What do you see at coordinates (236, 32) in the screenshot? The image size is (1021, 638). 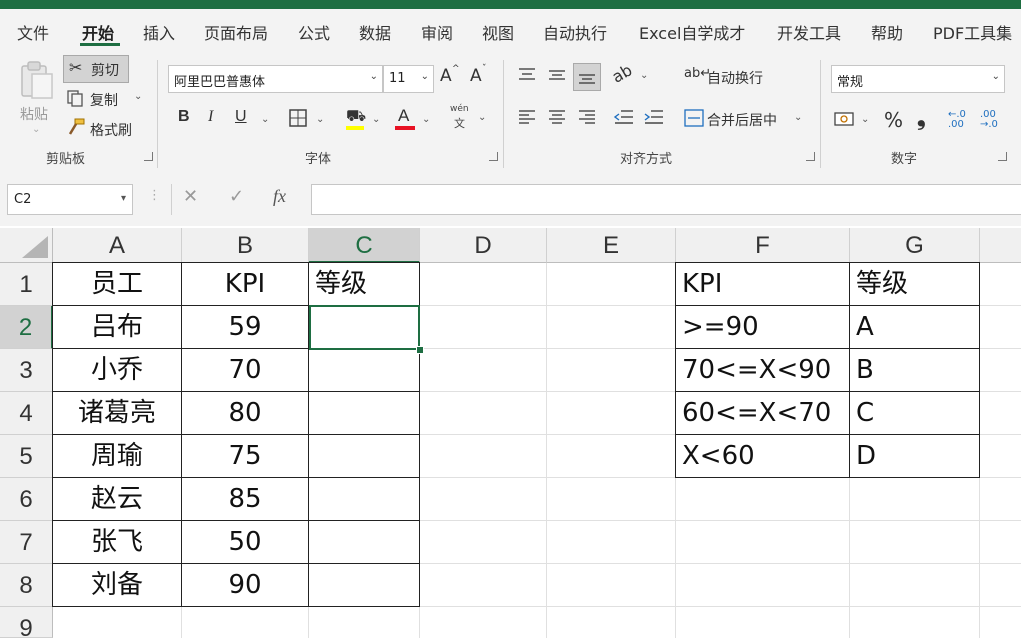 I see `tab-page-layout: 页面布局` at bounding box center [236, 32].